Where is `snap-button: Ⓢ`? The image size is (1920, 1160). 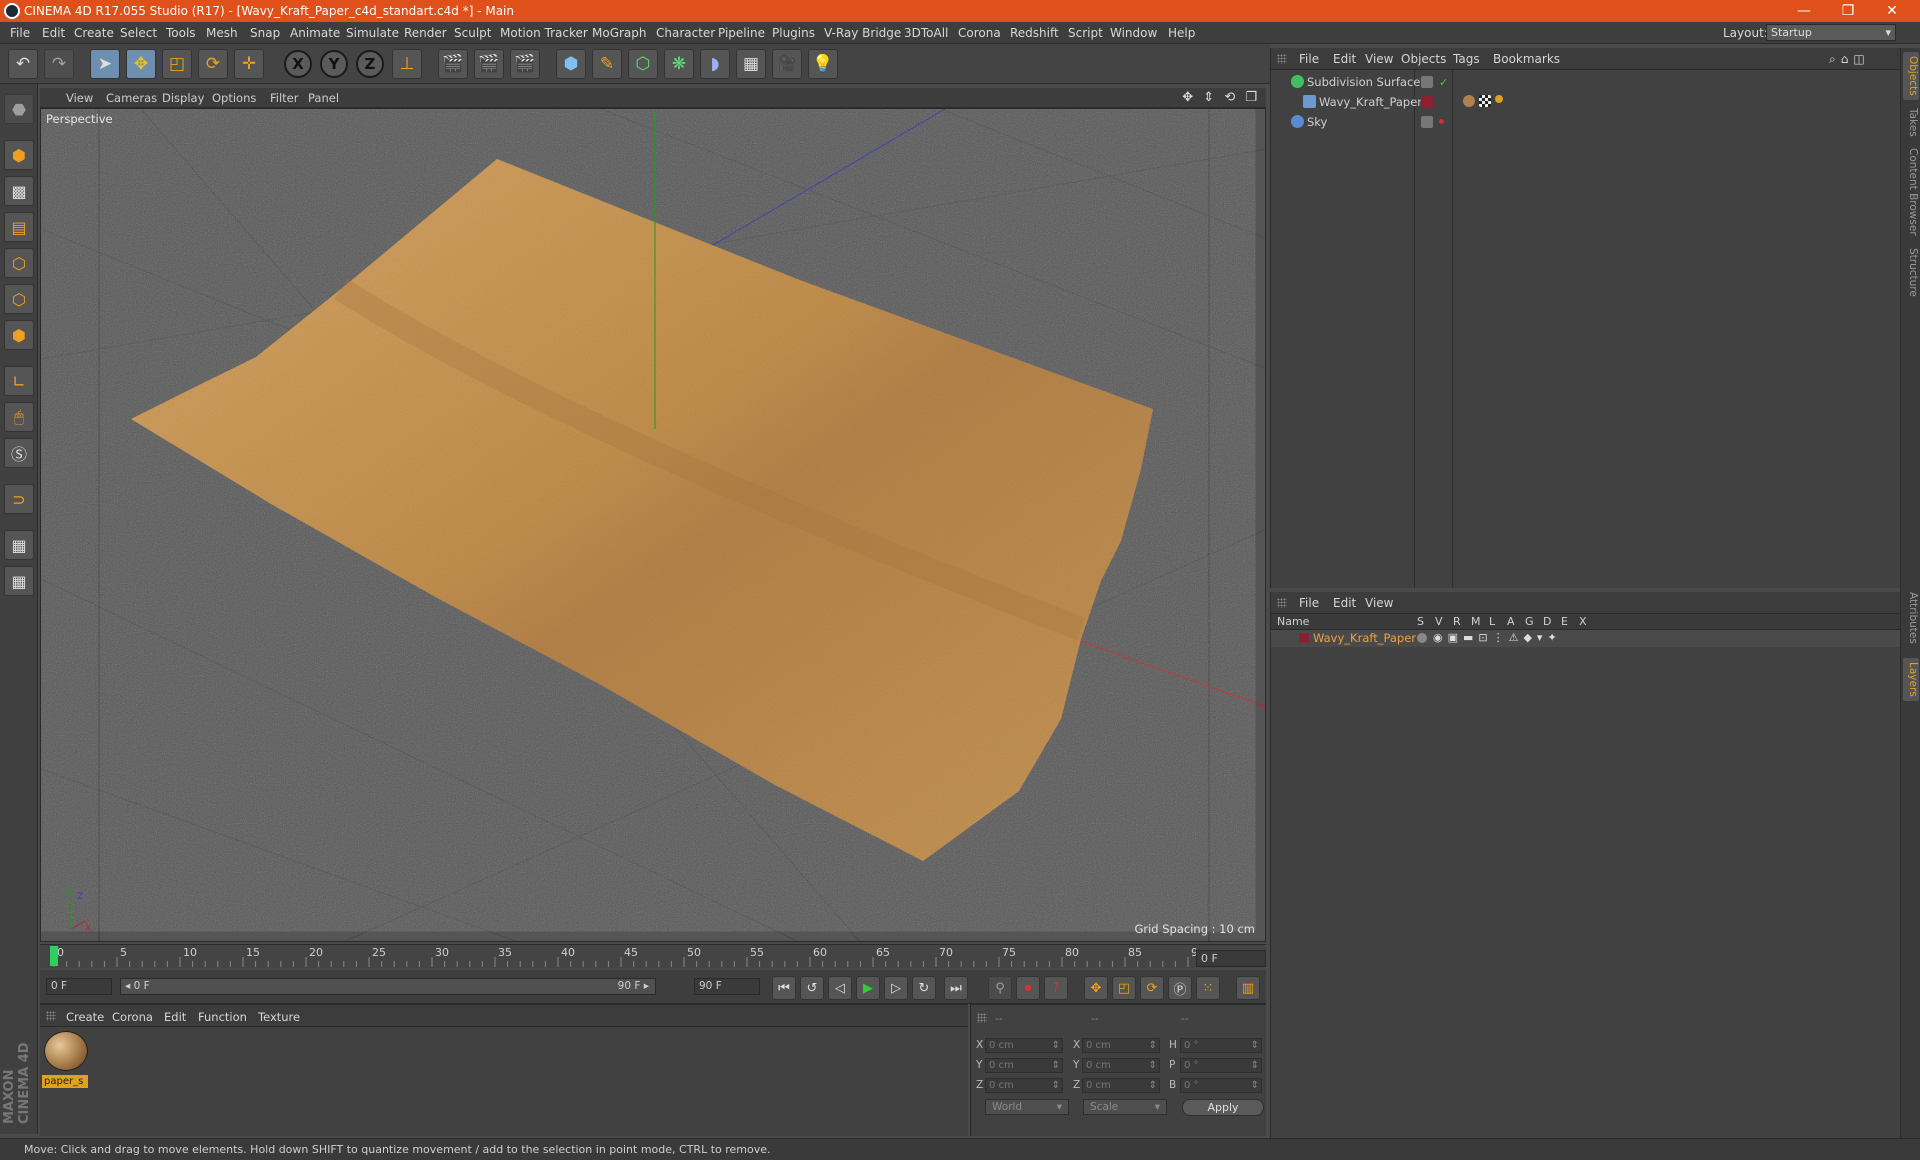 snap-button: Ⓢ is located at coordinates (19, 453).